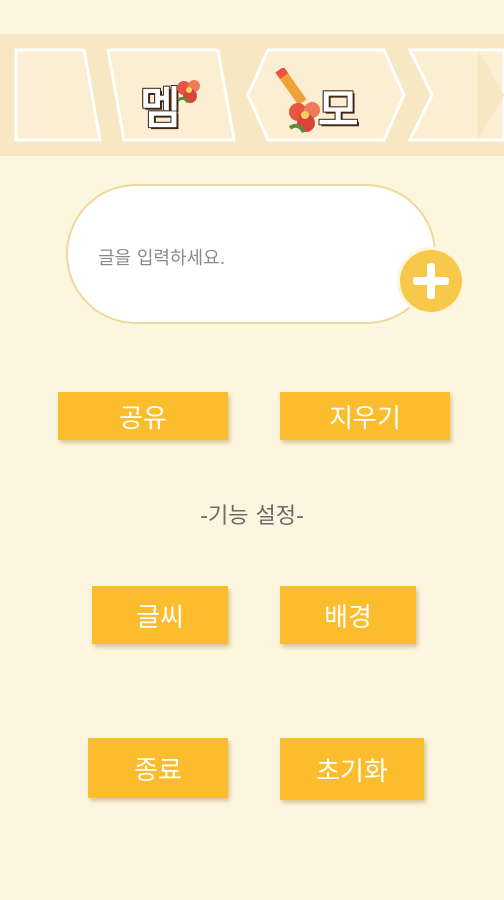 This screenshot has height=900, width=504. What do you see at coordinates (352, 769) in the screenshot?
I see `reset-button: 초기화` at bounding box center [352, 769].